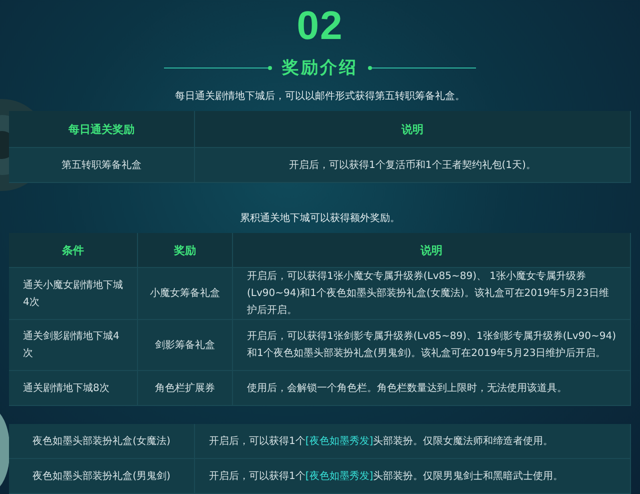  I want to click on table-cell: 夜色如墨头部装扮礼盒(女魔法), so click(102, 441).